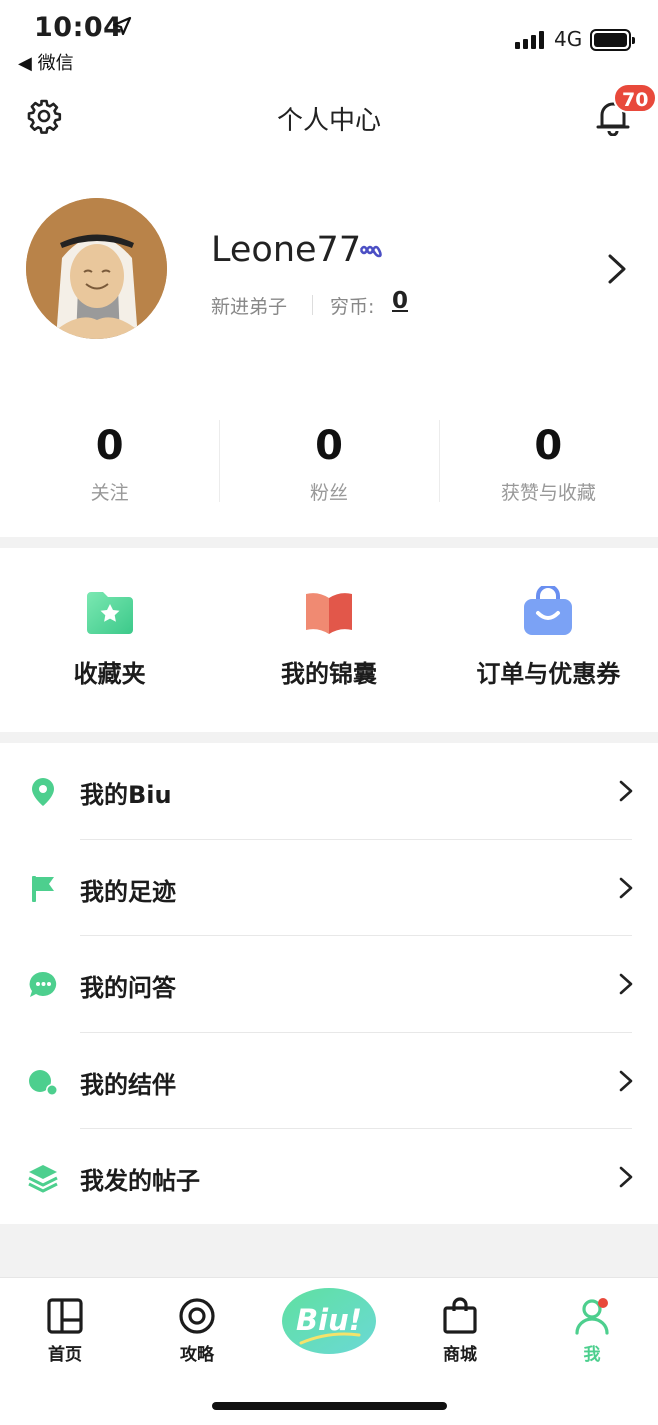 Image resolution: width=658 pixels, height=1425 pixels. What do you see at coordinates (286, 250) in the screenshot?
I see `username: Leone77` at bounding box center [286, 250].